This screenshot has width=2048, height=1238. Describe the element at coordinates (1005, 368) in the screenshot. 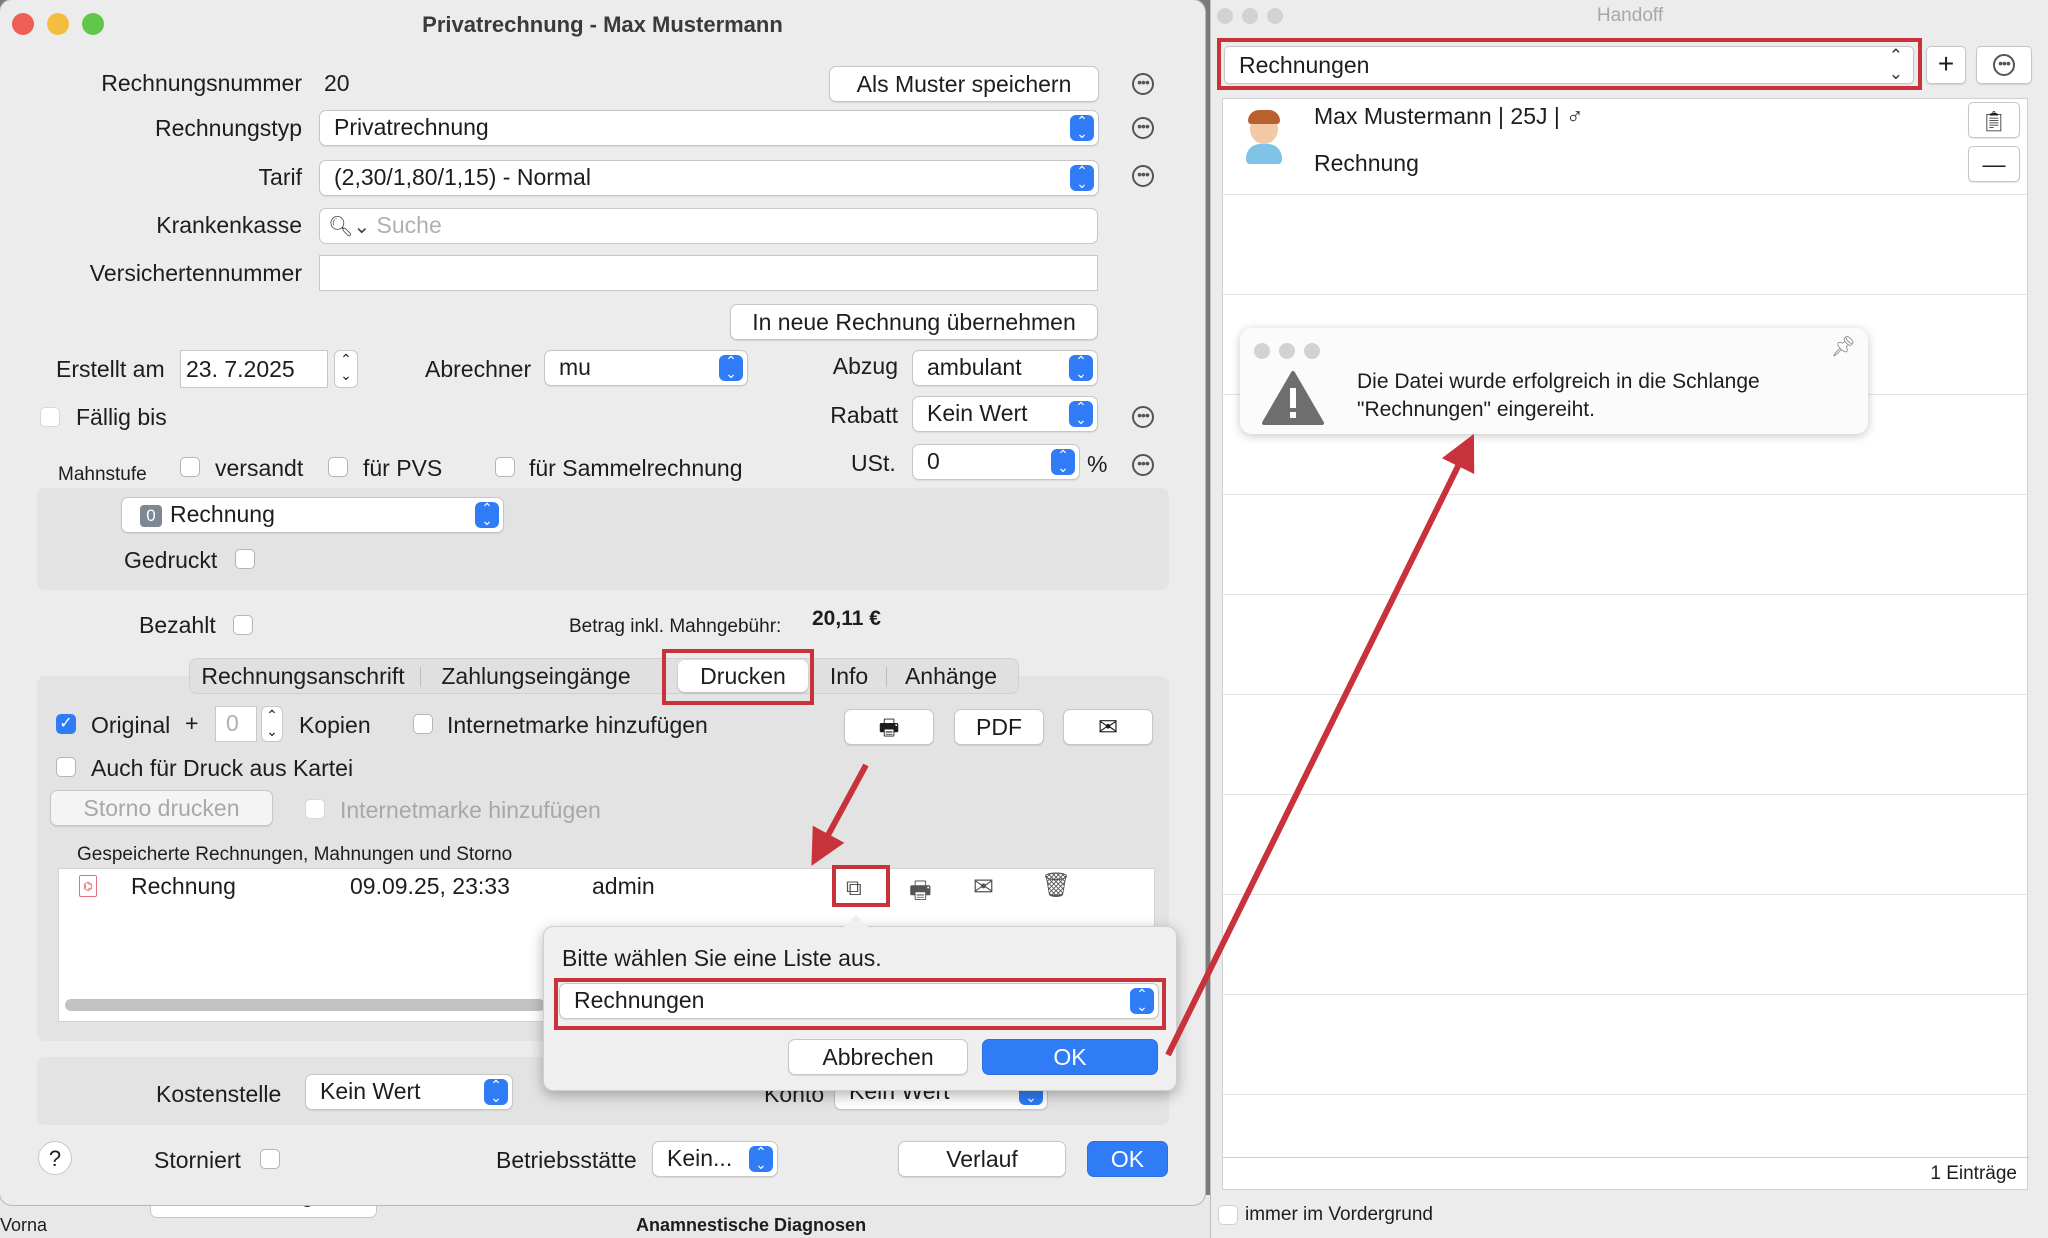

I see `deduction-select: ambulant ⌃ ⌄` at that location.